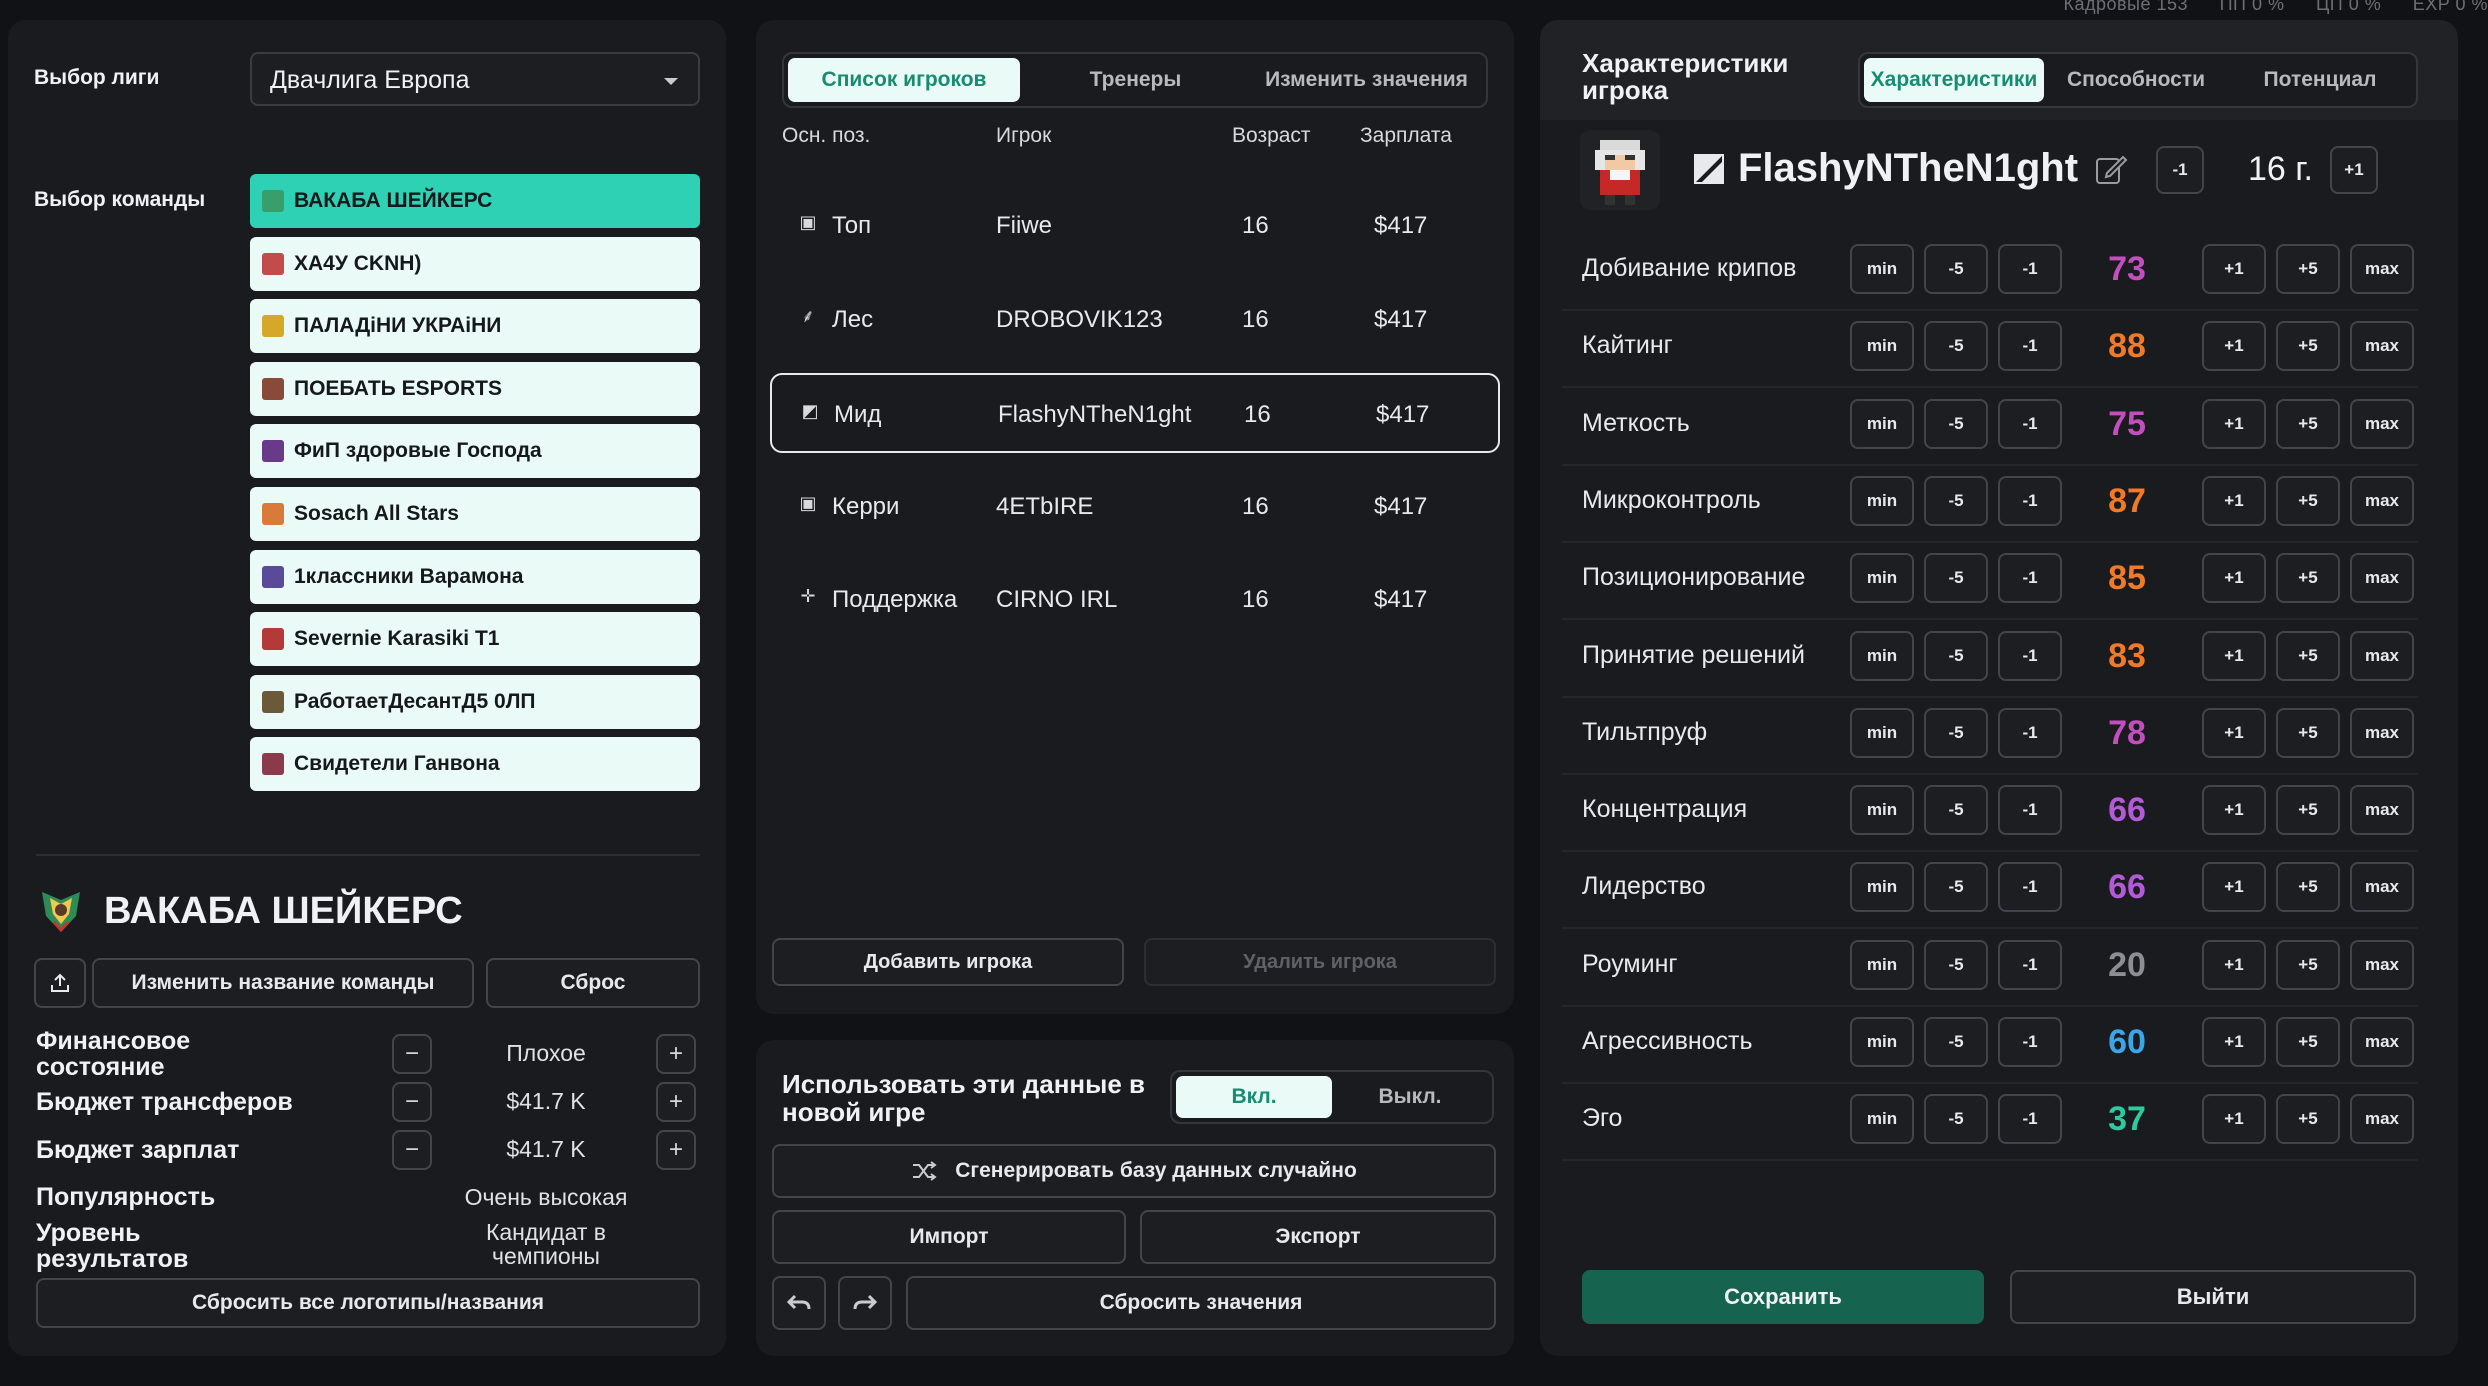 The image size is (2488, 1386). Describe the element at coordinates (904, 80) in the screenshot. I see `tab-player-list: Список игроков` at that location.